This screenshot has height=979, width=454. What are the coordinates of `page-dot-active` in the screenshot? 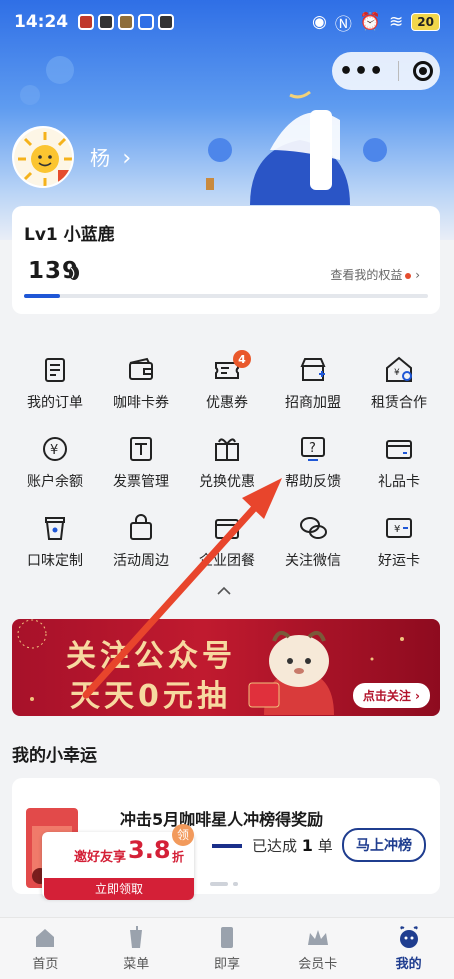 It's located at (219, 884).